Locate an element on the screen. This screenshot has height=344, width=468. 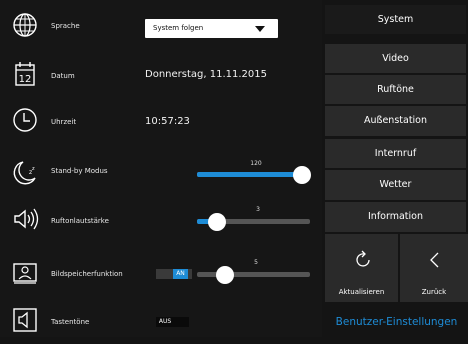
date-value: Donnerstag, 11.11.2015 is located at coordinates (206, 74).